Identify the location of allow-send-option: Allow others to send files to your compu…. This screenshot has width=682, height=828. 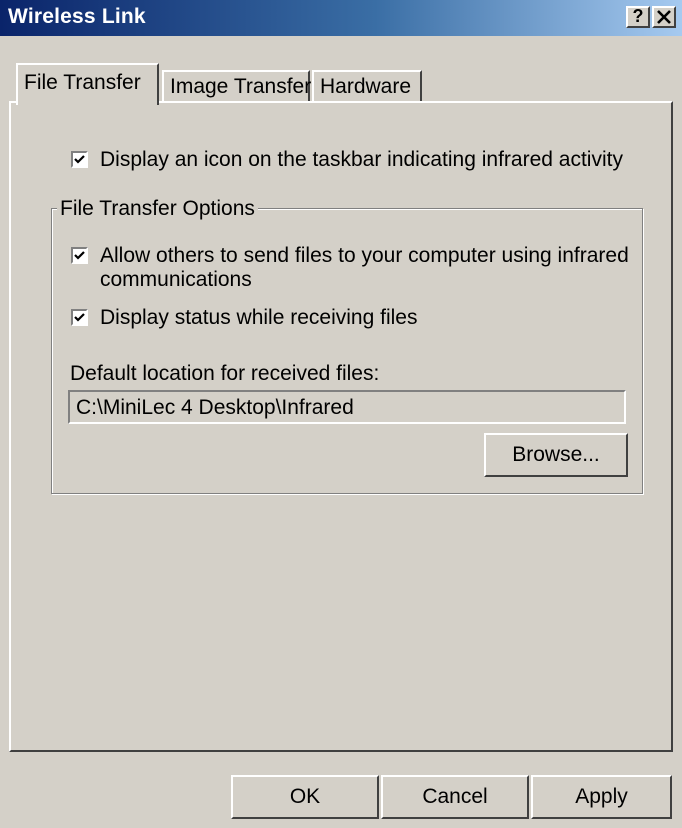
(350, 268).